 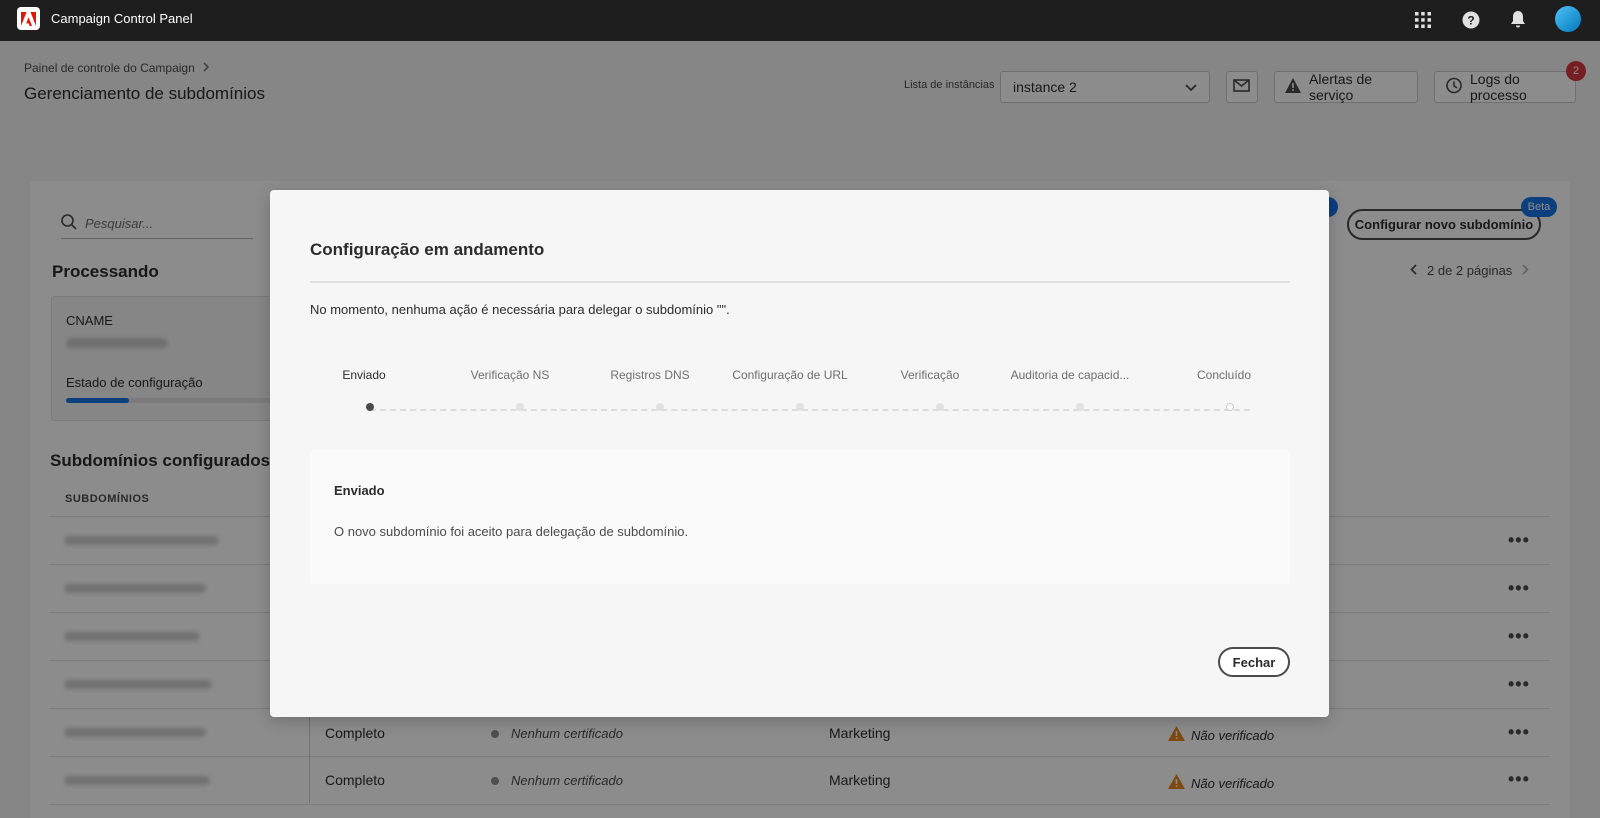 What do you see at coordinates (1224, 375) in the screenshot?
I see `step-label: Concluído` at bounding box center [1224, 375].